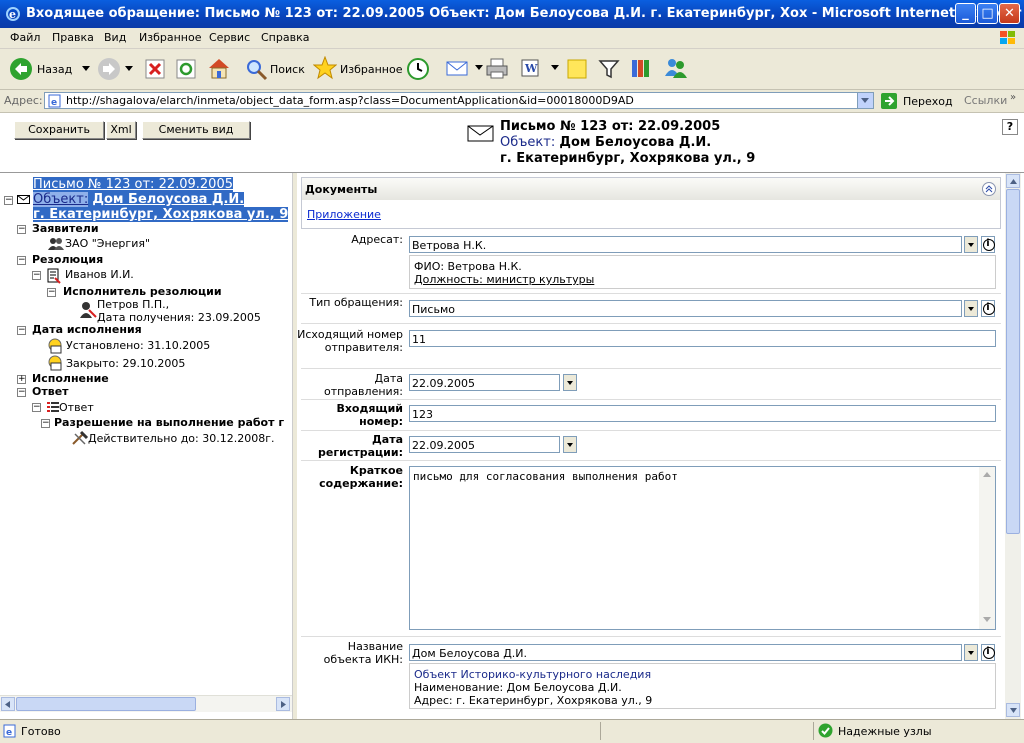 The image size is (1024, 743). I want to click on tree-applicants: Заявители, so click(65, 228).